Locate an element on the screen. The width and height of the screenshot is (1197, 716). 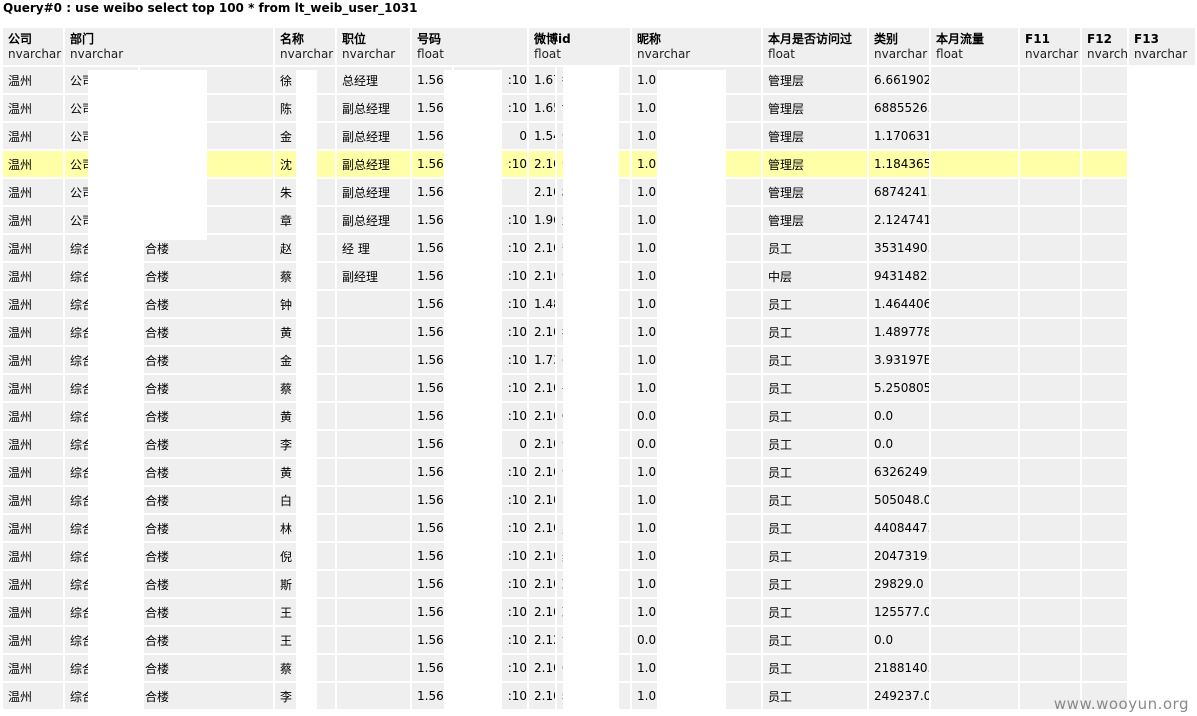
column-header-category: 类别 nvarchar is located at coordinates (900, 47).